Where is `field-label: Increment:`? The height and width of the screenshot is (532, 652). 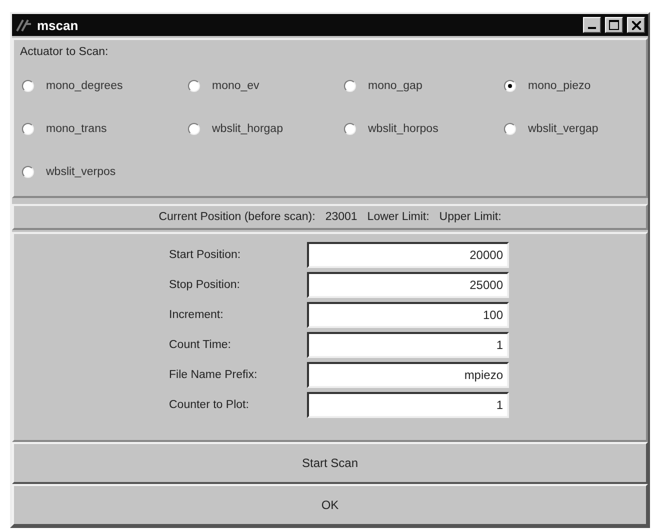 field-label: Increment: is located at coordinates (196, 315).